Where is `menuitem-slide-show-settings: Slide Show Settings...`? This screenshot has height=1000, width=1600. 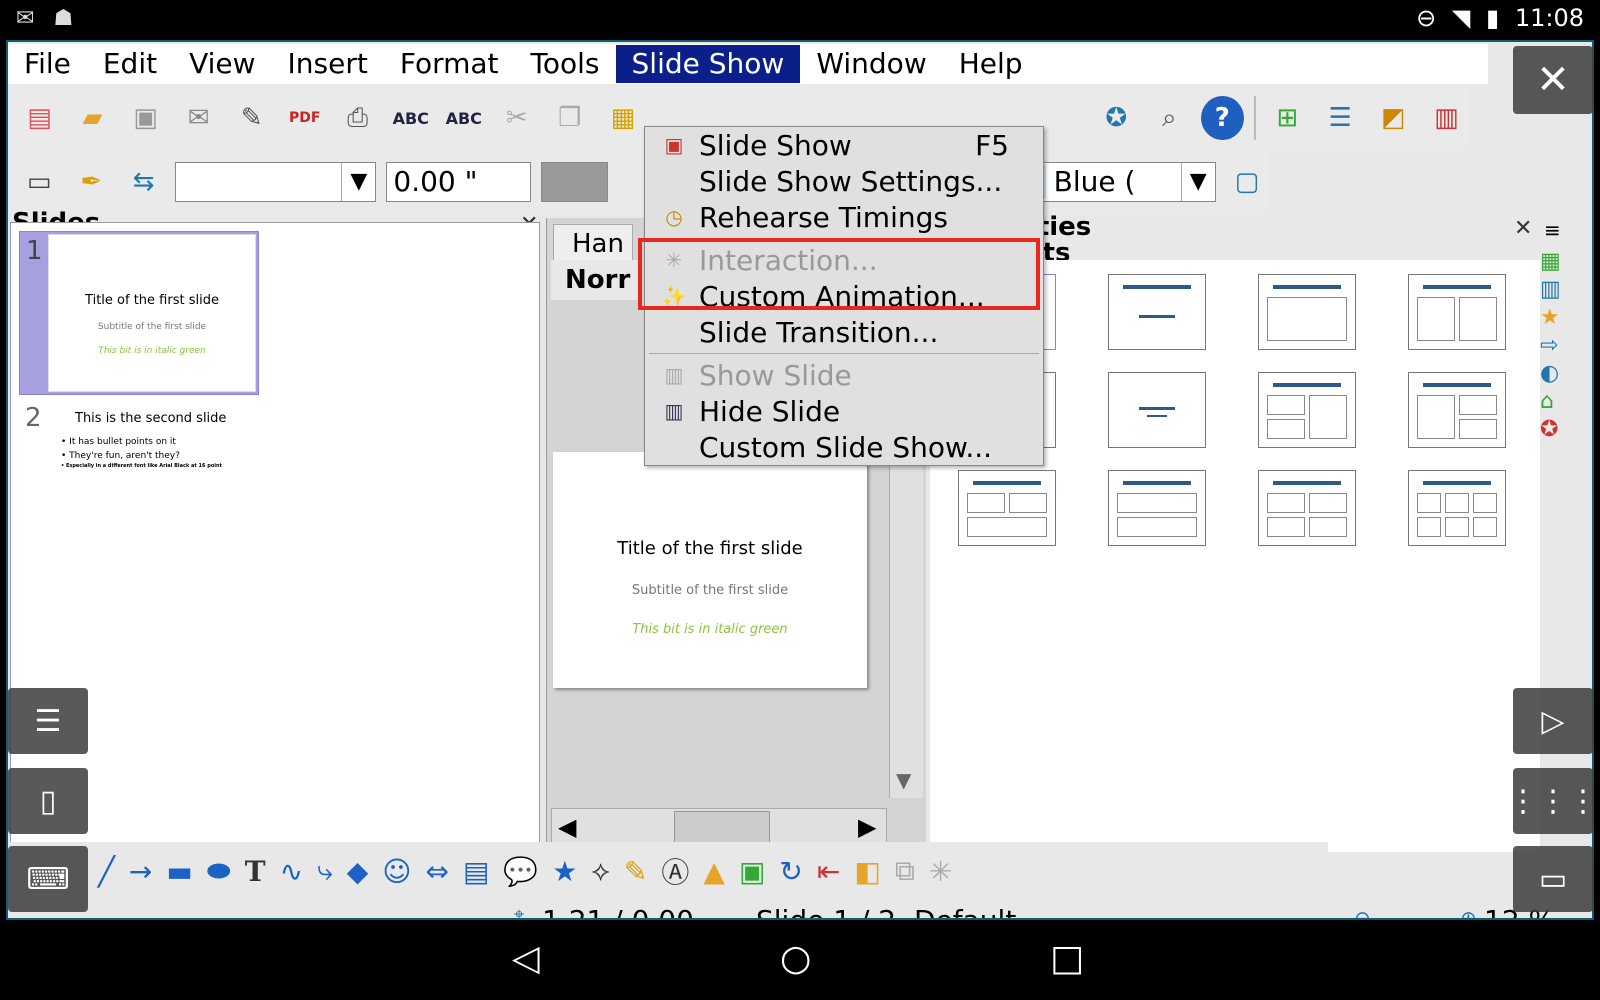 menuitem-slide-show-settings: Slide Show Settings... is located at coordinates (844, 181).